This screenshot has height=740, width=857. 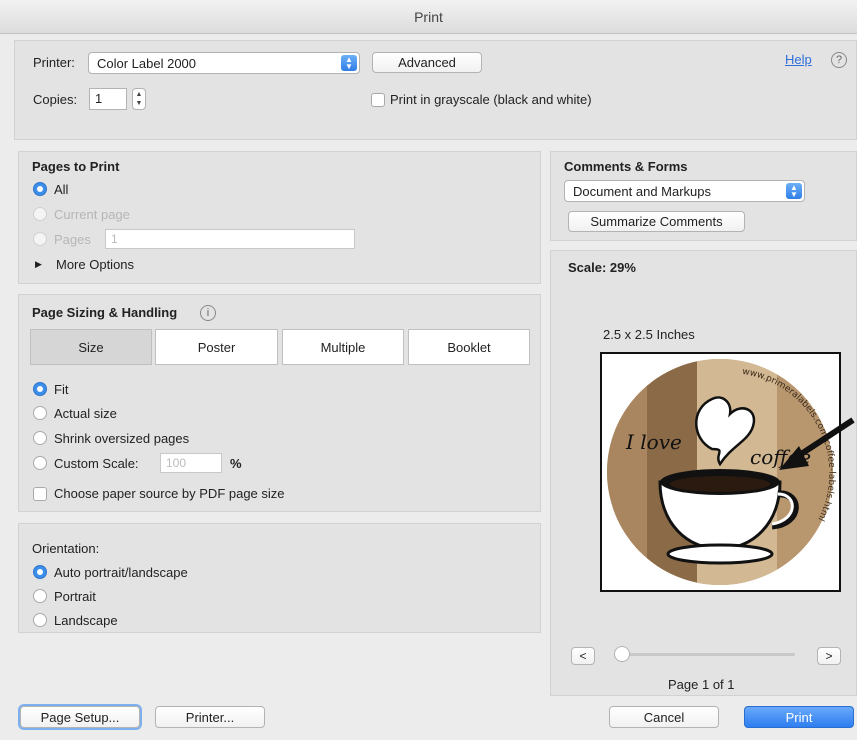 I want to click on page-slider-track, so click(x=708, y=654).